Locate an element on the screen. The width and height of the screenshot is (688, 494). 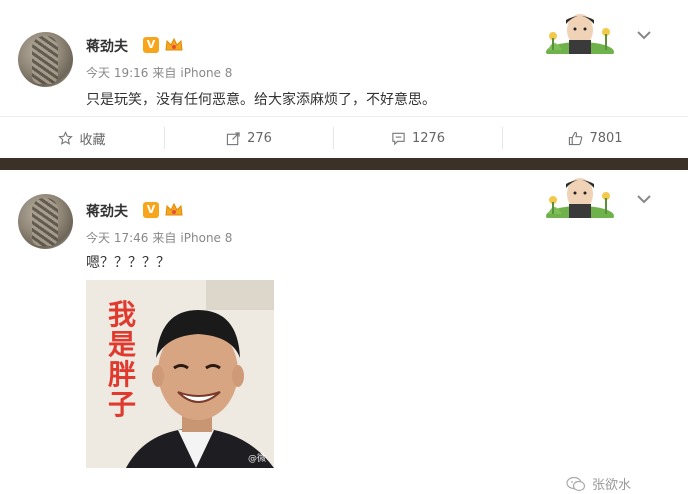
comment-icon is located at coordinates (398, 138).